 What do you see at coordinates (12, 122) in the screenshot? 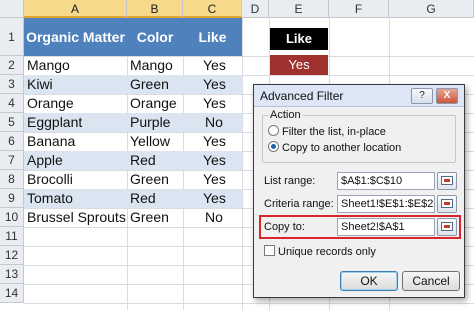
I see `row-header-5: 5` at bounding box center [12, 122].